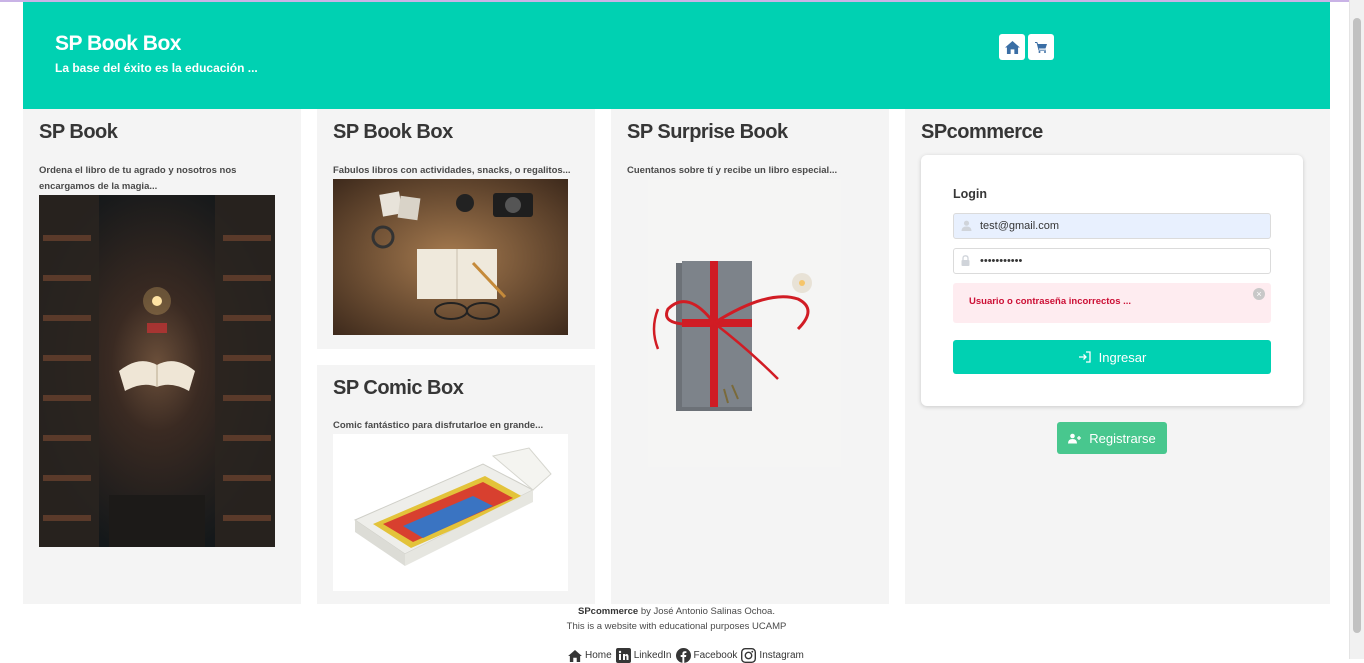  I want to click on cart-button, so click(1041, 47).